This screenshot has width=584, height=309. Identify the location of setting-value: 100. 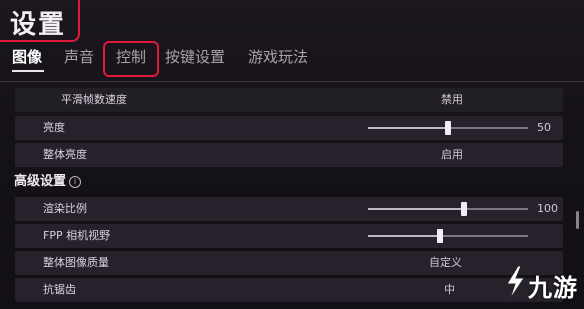
(547, 208).